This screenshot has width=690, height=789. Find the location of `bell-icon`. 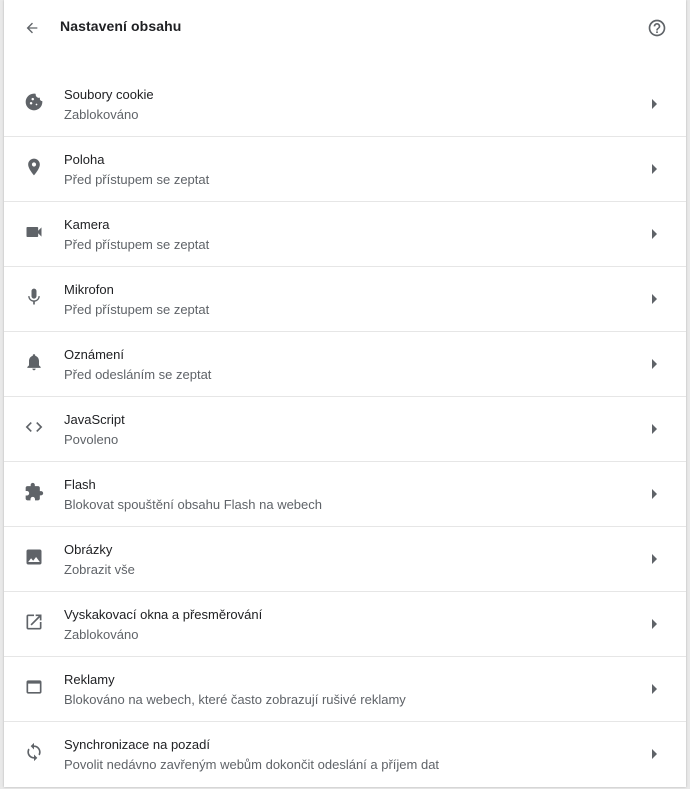

bell-icon is located at coordinates (34, 362).